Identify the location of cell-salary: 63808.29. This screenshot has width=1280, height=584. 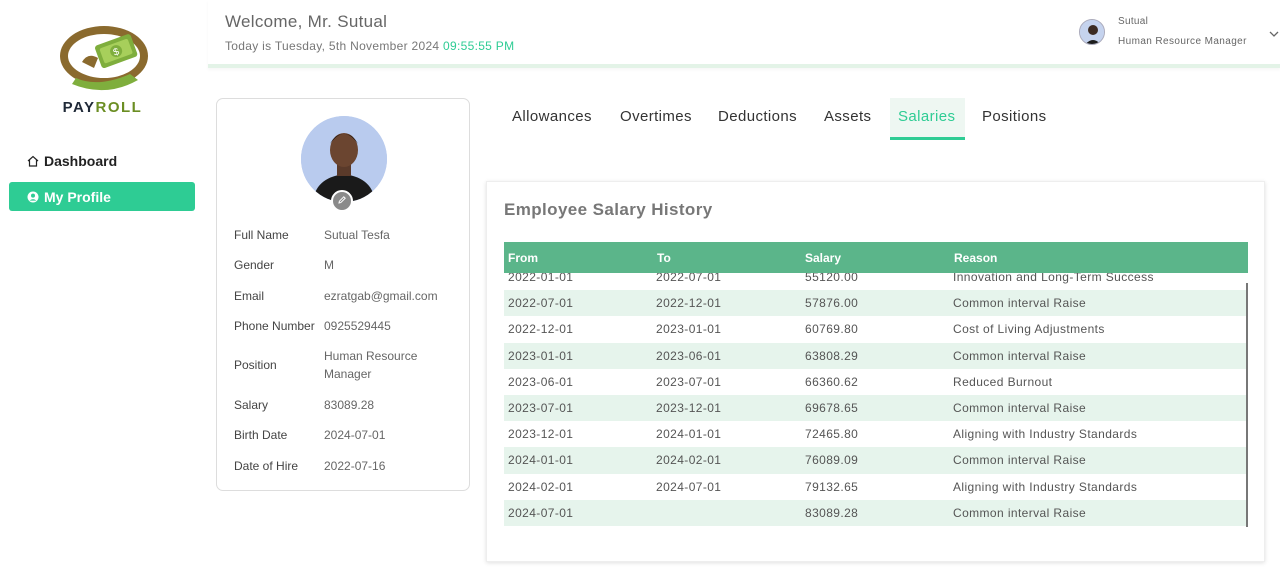
(832, 355).